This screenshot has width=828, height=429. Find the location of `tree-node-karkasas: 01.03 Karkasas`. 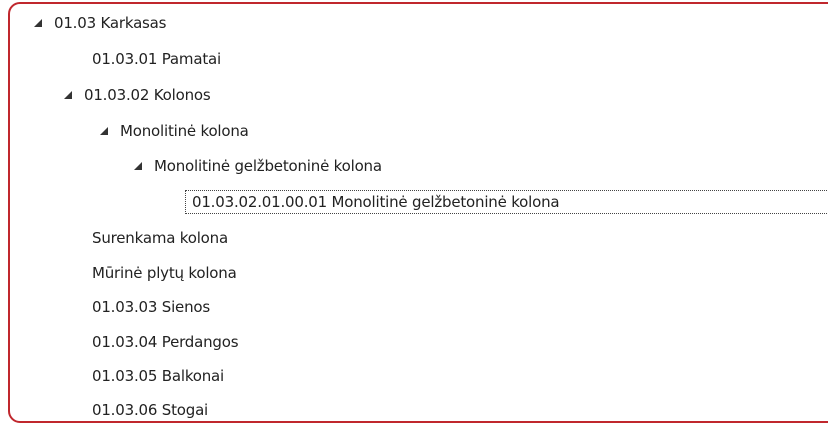

tree-node-karkasas: 01.03 Karkasas is located at coordinates (99, 23).